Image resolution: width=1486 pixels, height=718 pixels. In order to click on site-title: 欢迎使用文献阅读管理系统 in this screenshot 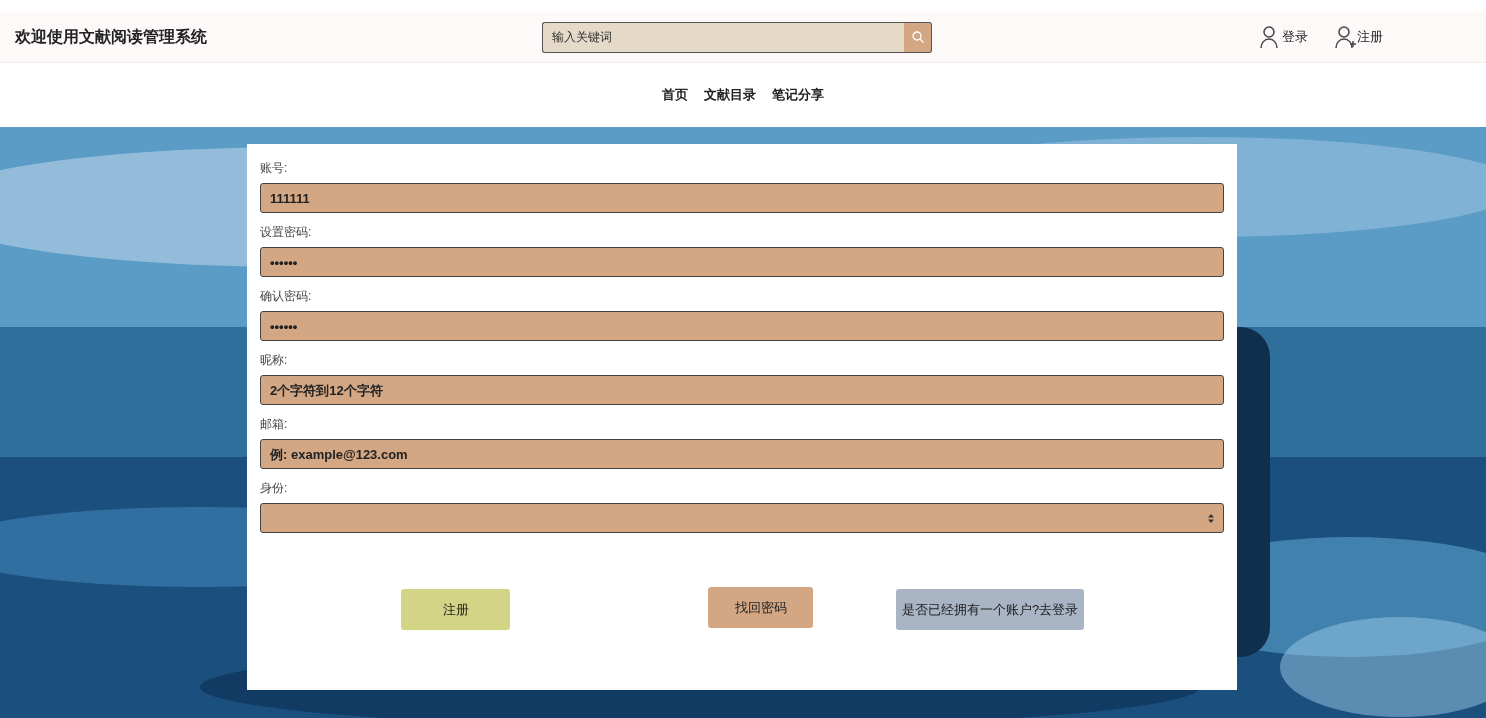, I will do `click(111, 37)`.